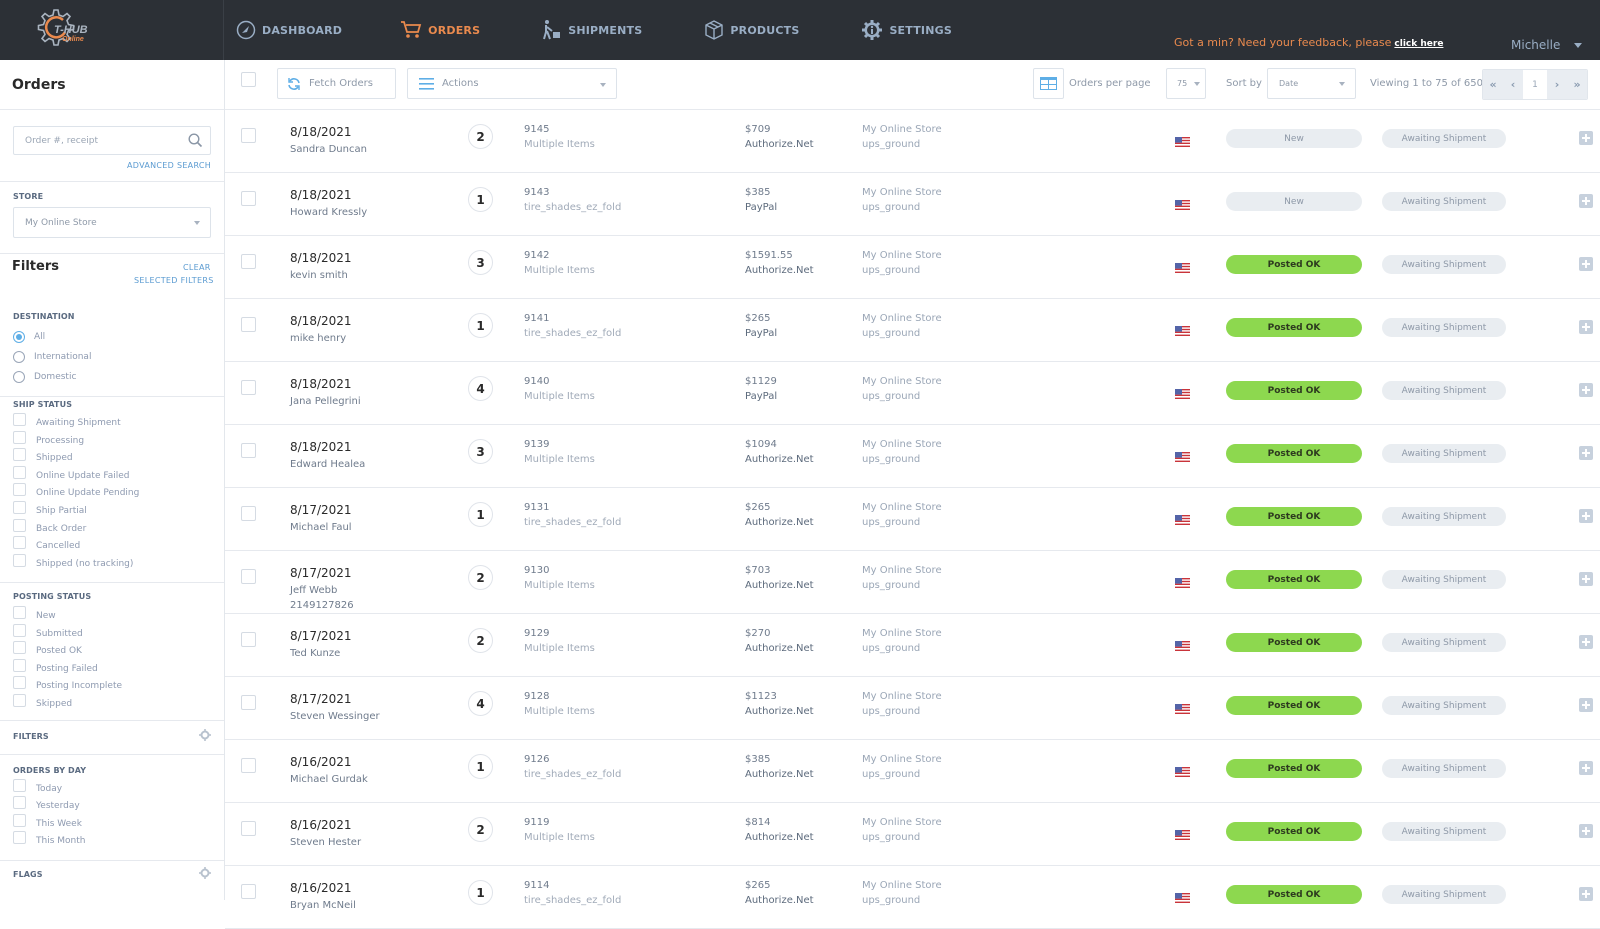  What do you see at coordinates (44, 377) in the screenshot?
I see `destination-domestic-radio: Domestic` at bounding box center [44, 377].